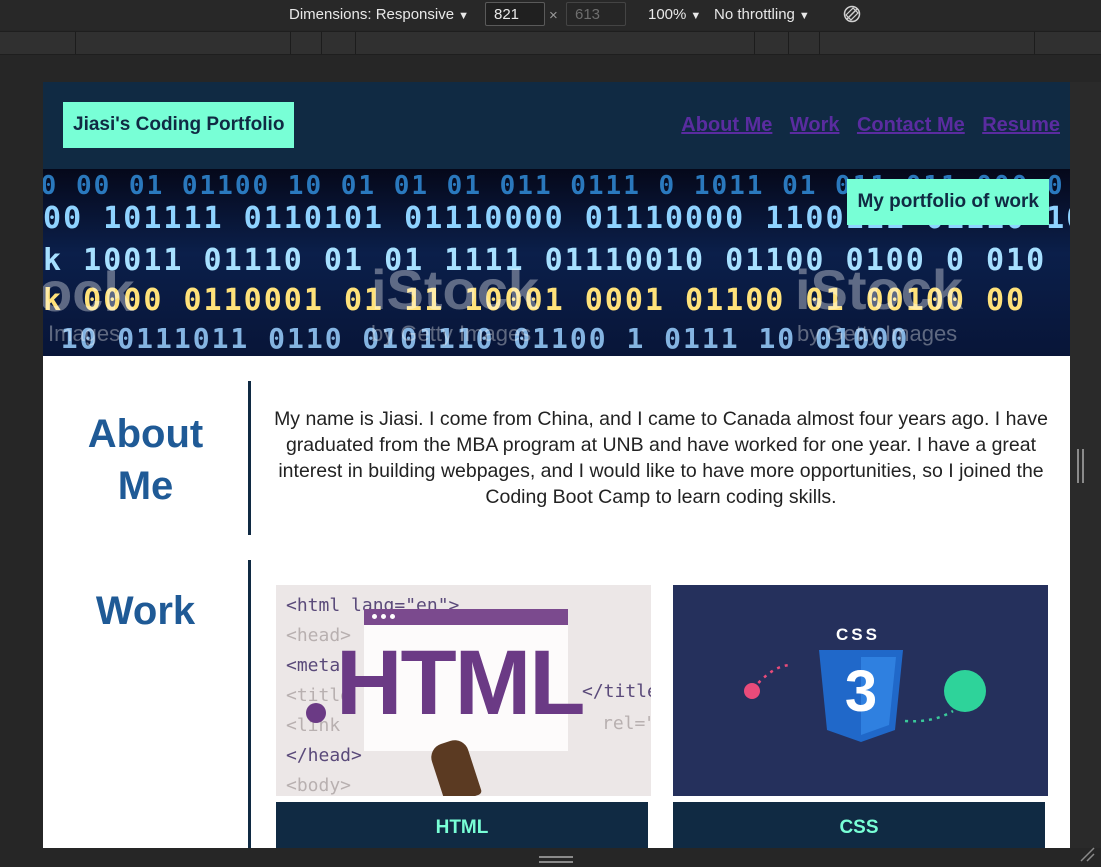 The height and width of the screenshot is (867, 1101). Describe the element at coordinates (859, 825) in the screenshot. I see `css-project-label: CSS` at that location.